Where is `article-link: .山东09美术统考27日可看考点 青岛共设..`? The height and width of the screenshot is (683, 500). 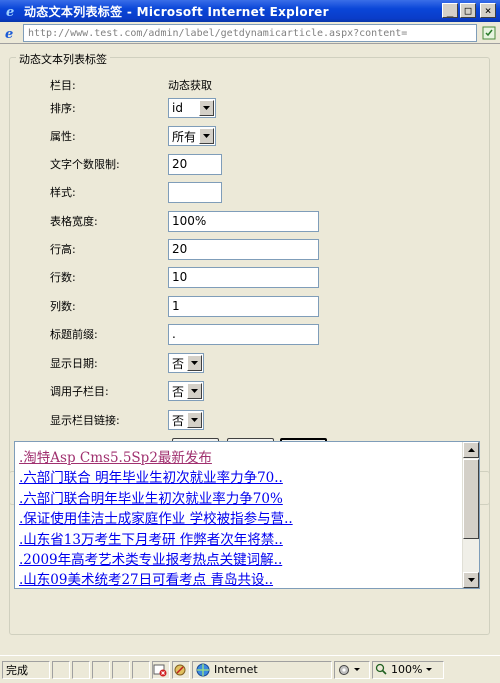 article-link: .山东09美术统考27日可看考点 青岛共设.. is located at coordinates (146, 580).